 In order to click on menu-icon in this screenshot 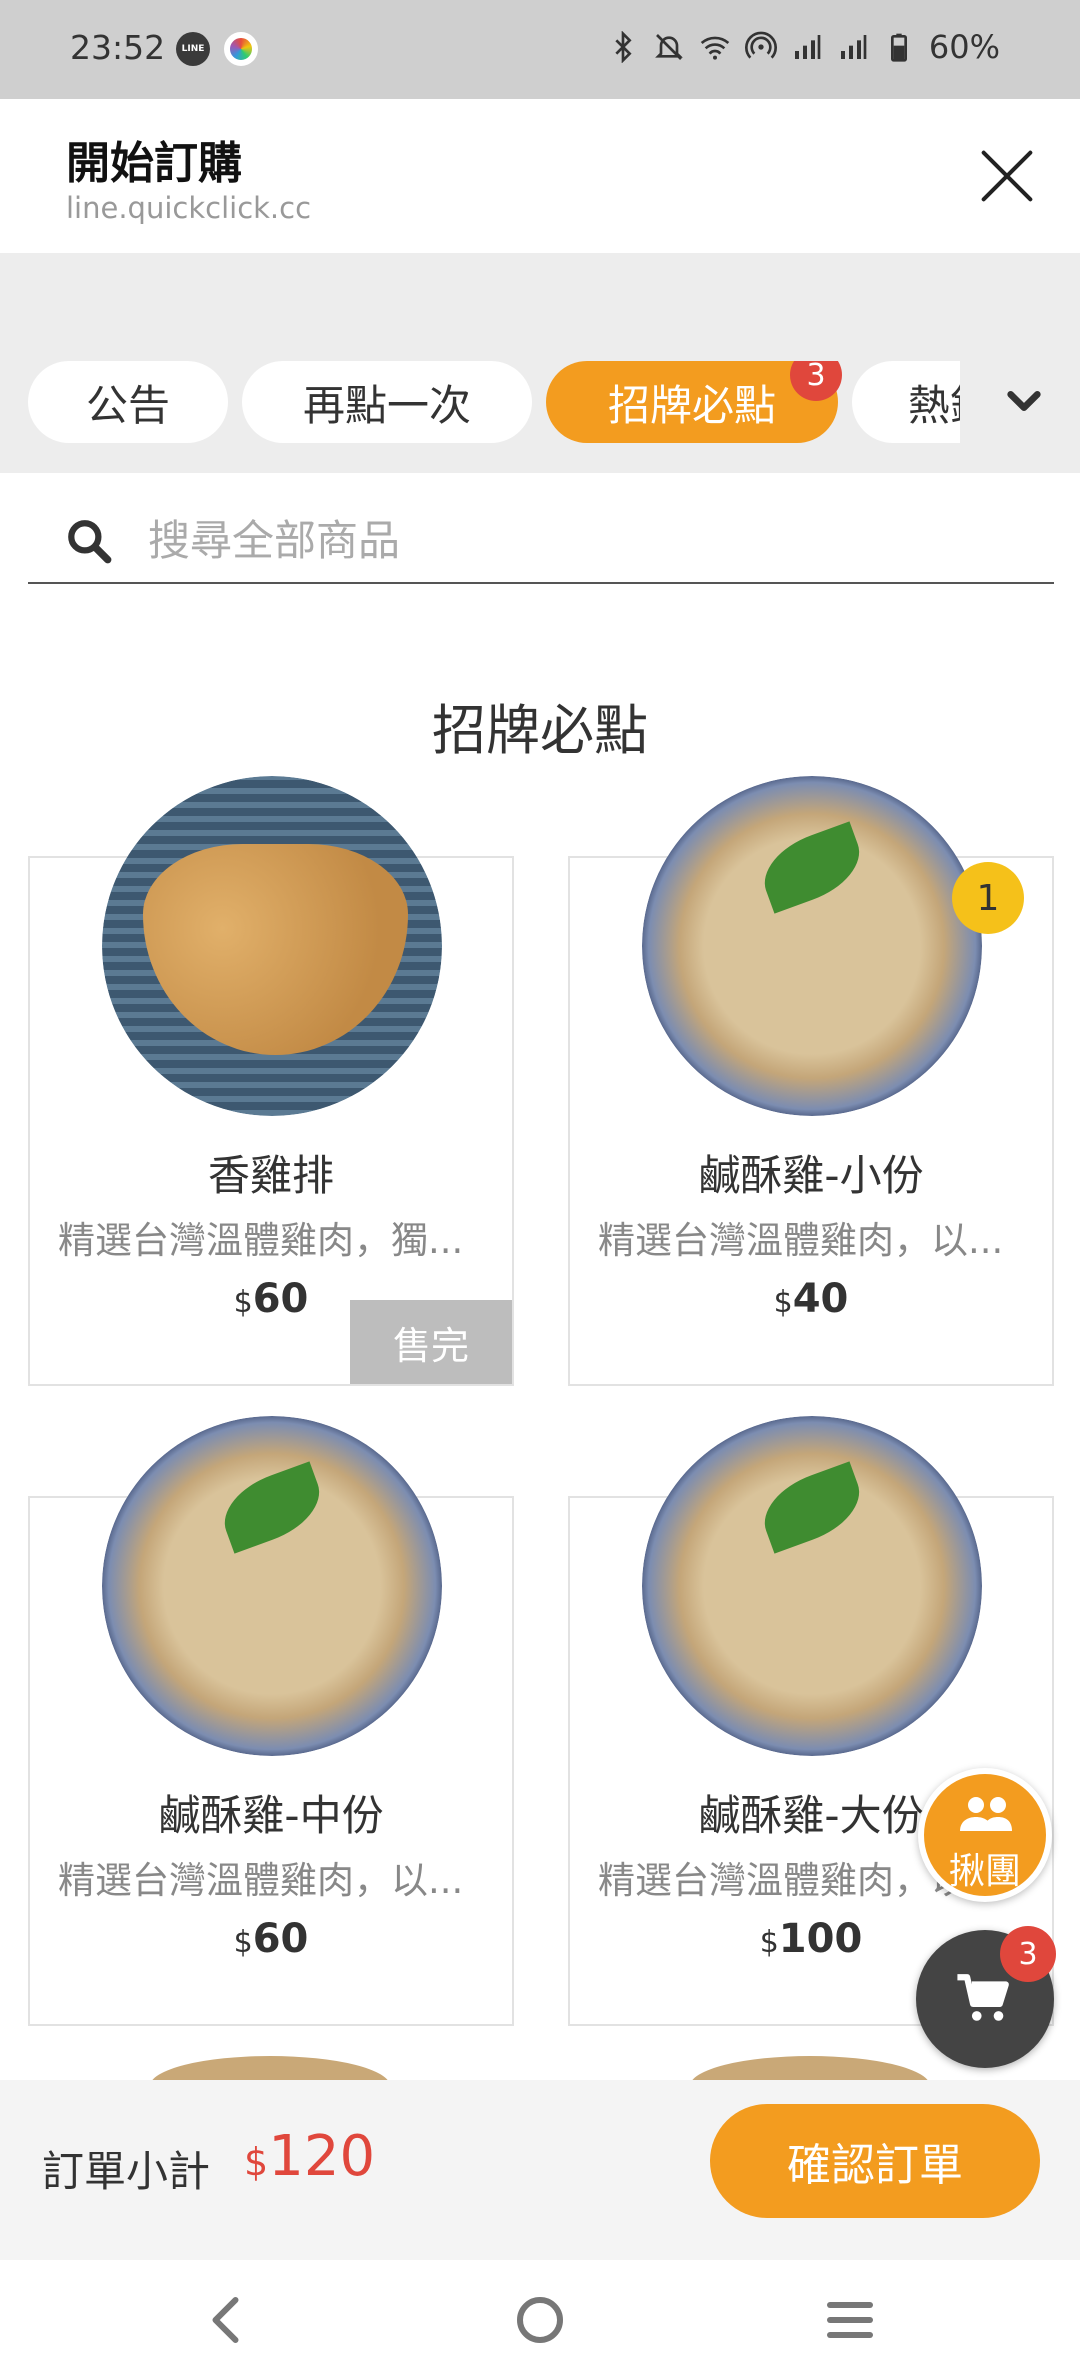, I will do `click(850, 2320)`.